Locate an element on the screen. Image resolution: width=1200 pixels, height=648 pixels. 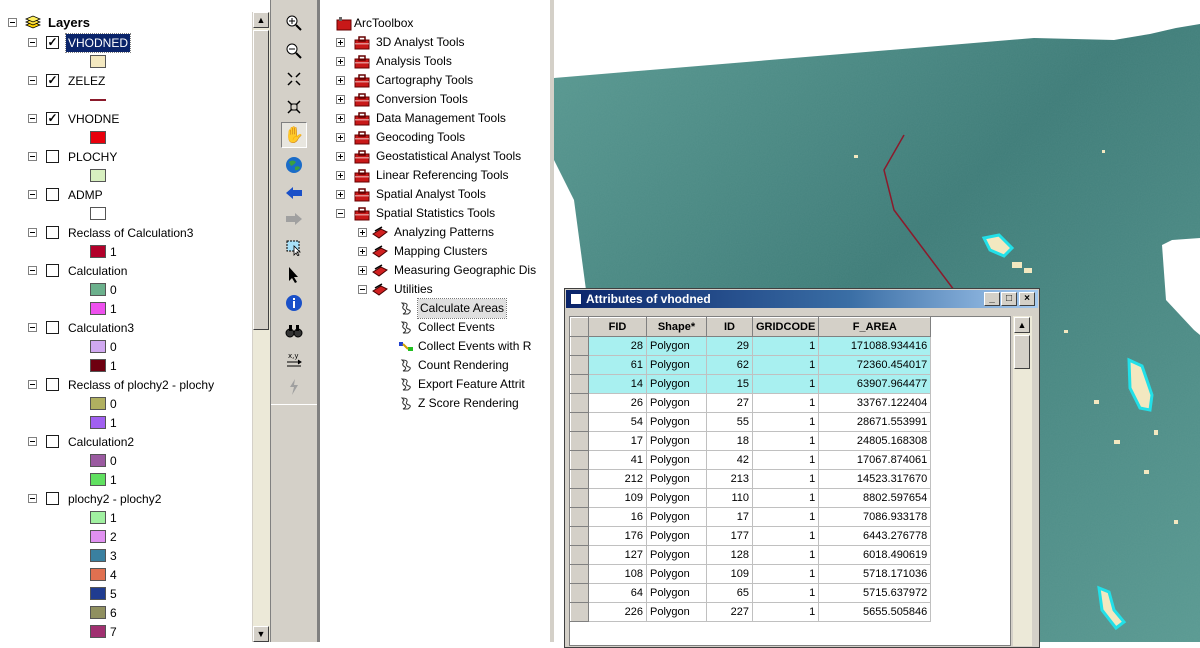
line-symbol is located at coordinates (98, 100).